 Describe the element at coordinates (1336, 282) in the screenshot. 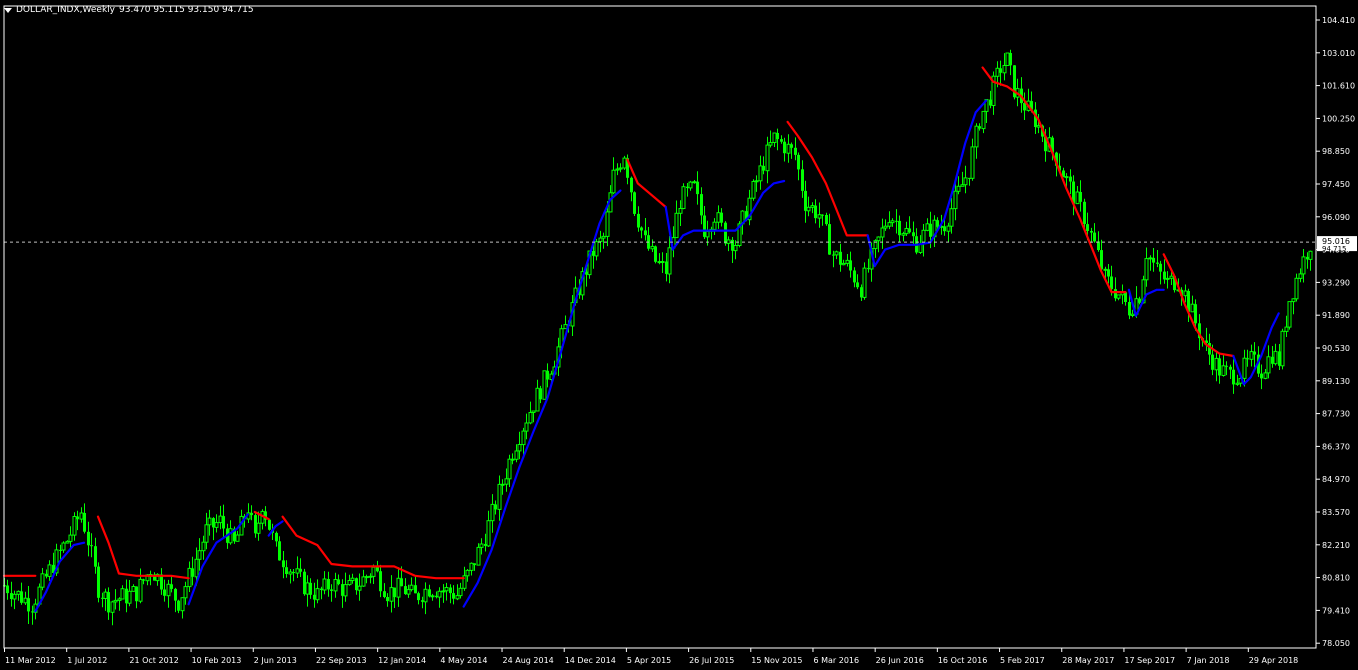

I see `y-tick-label: 93.290` at that location.